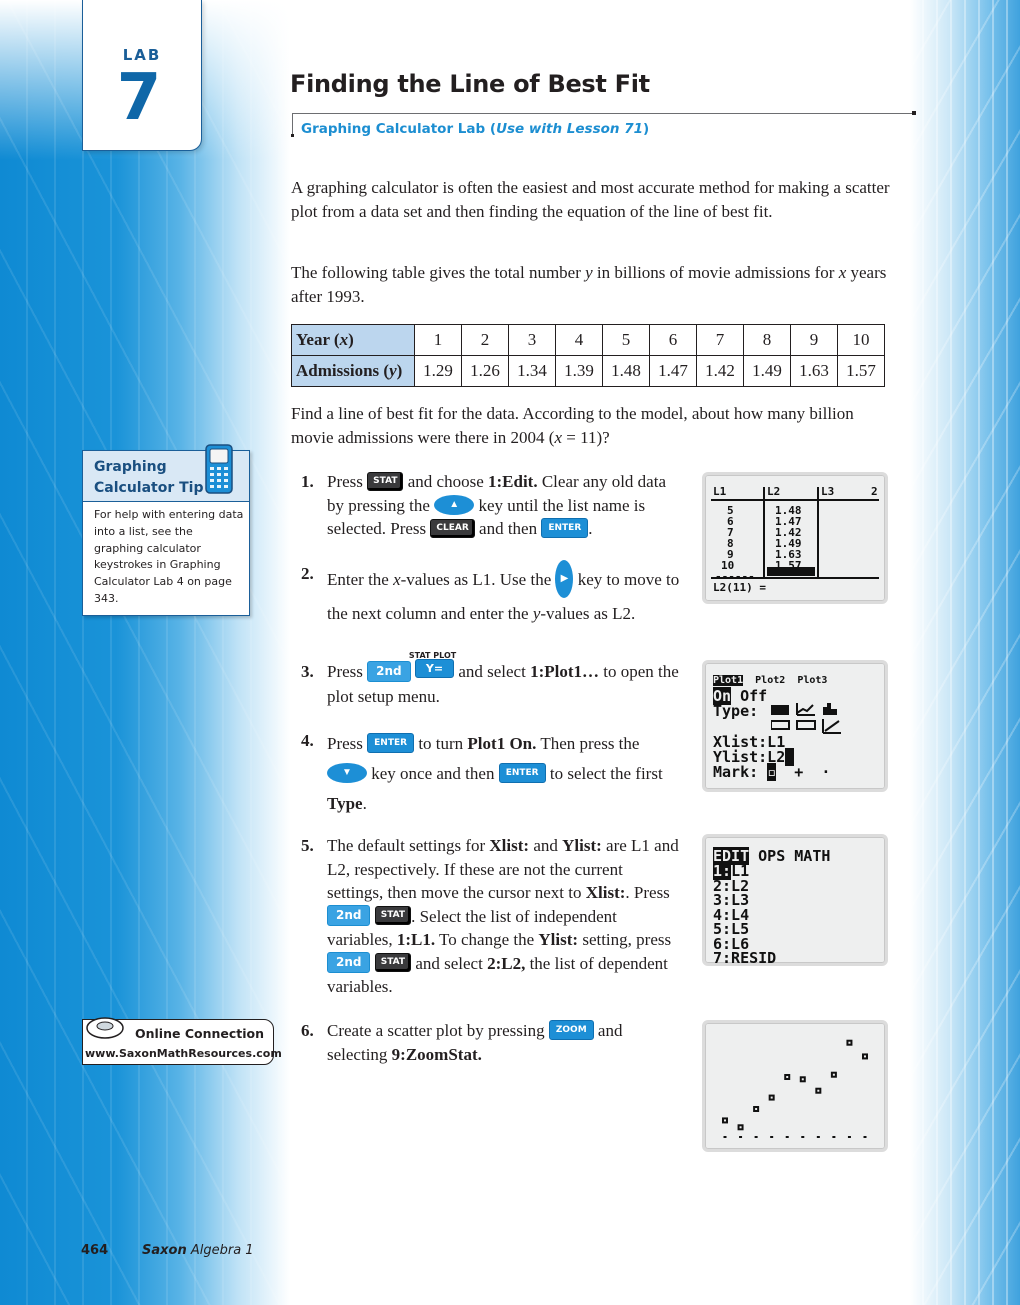 The height and width of the screenshot is (1305, 1020). I want to click on year-cell: 5, so click(626, 340).